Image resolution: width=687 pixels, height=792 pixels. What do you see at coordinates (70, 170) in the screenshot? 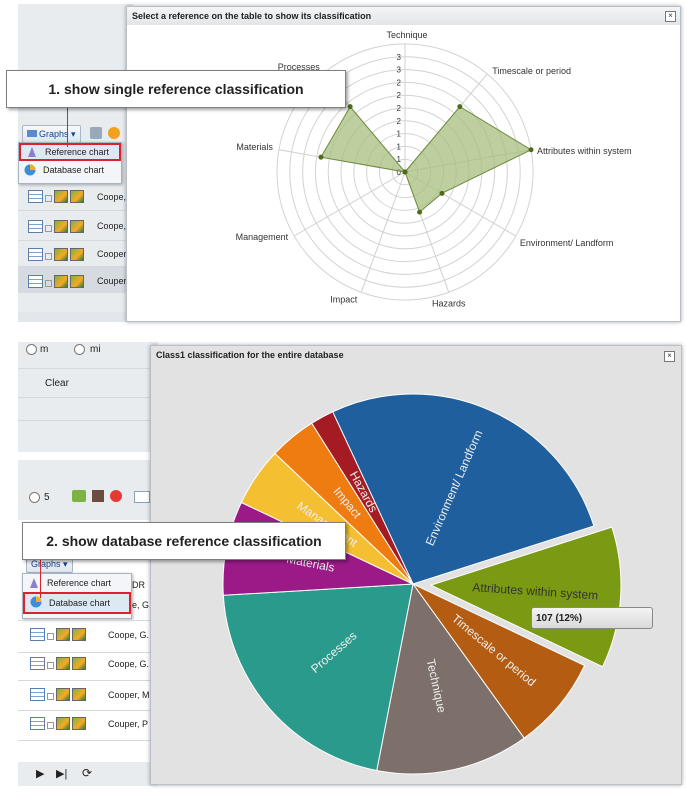
I see `menu-item-database-chart: Database chart` at bounding box center [70, 170].